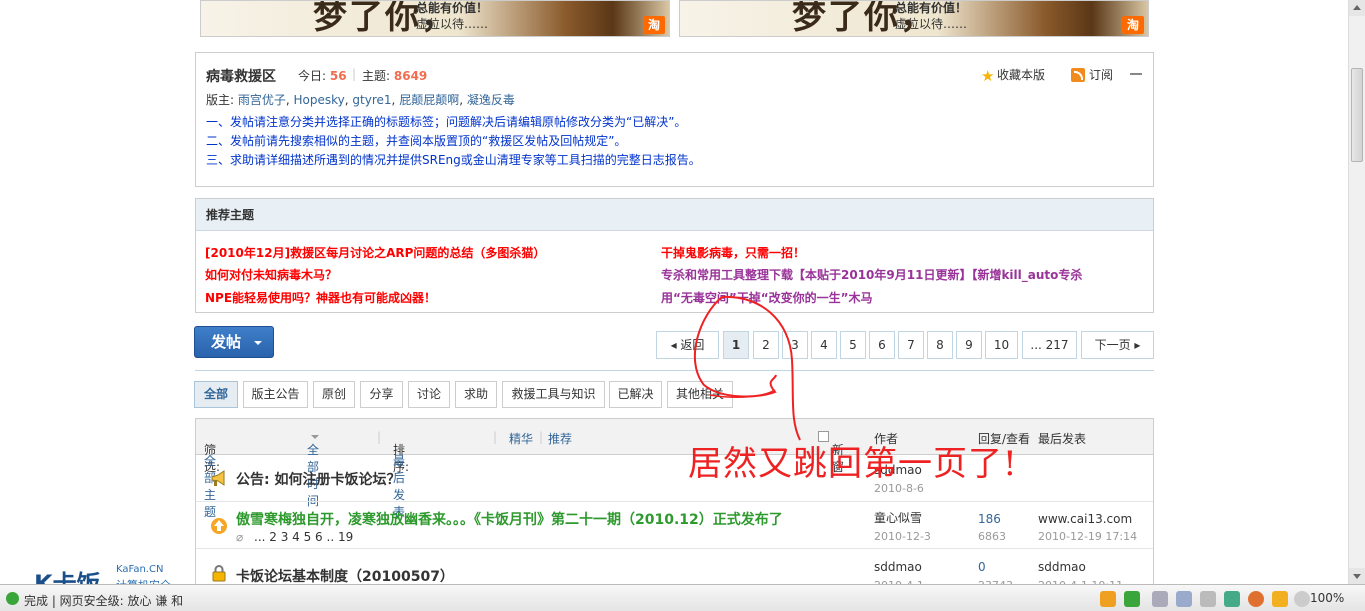 The height and width of the screenshot is (611, 1365). What do you see at coordinates (882, 345) in the screenshot?
I see `page-link: 6` at bounding box center [882, 345].